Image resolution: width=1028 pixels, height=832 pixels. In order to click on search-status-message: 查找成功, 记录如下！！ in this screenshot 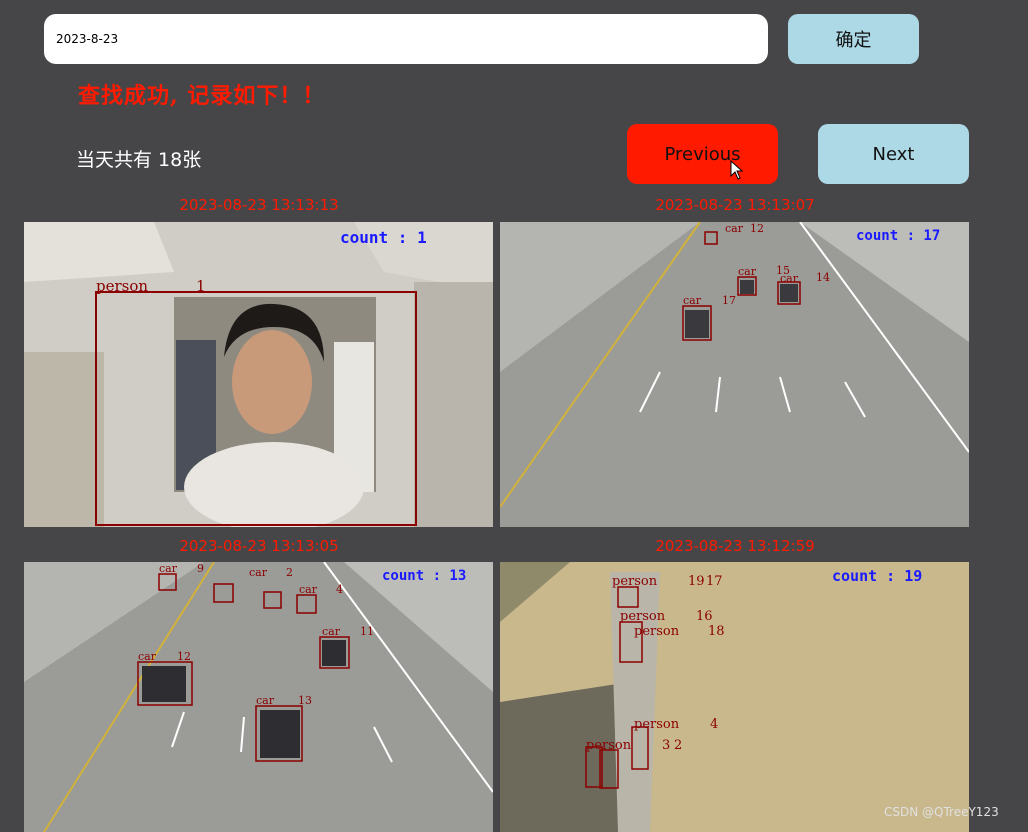, I will do `click(202, 96)`.